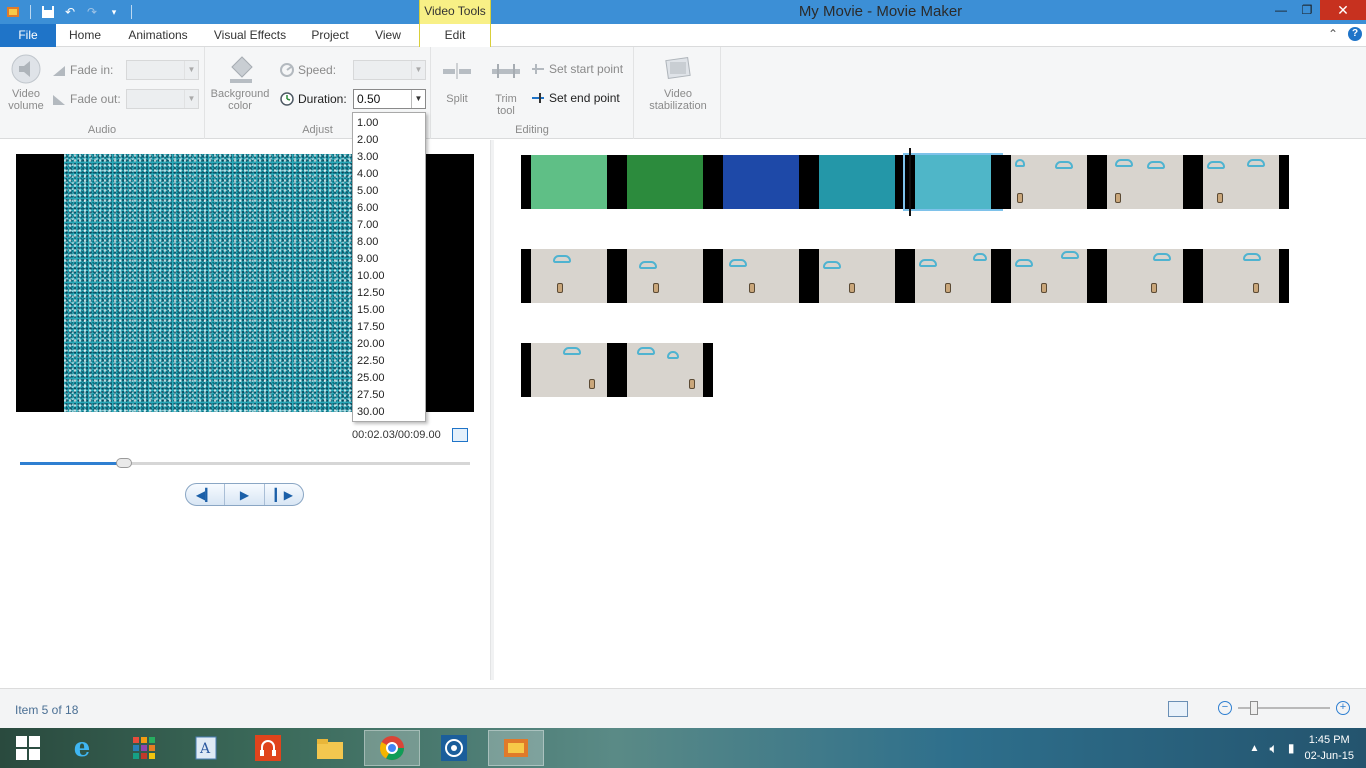  I want to click on playhead, so click(910, 182).